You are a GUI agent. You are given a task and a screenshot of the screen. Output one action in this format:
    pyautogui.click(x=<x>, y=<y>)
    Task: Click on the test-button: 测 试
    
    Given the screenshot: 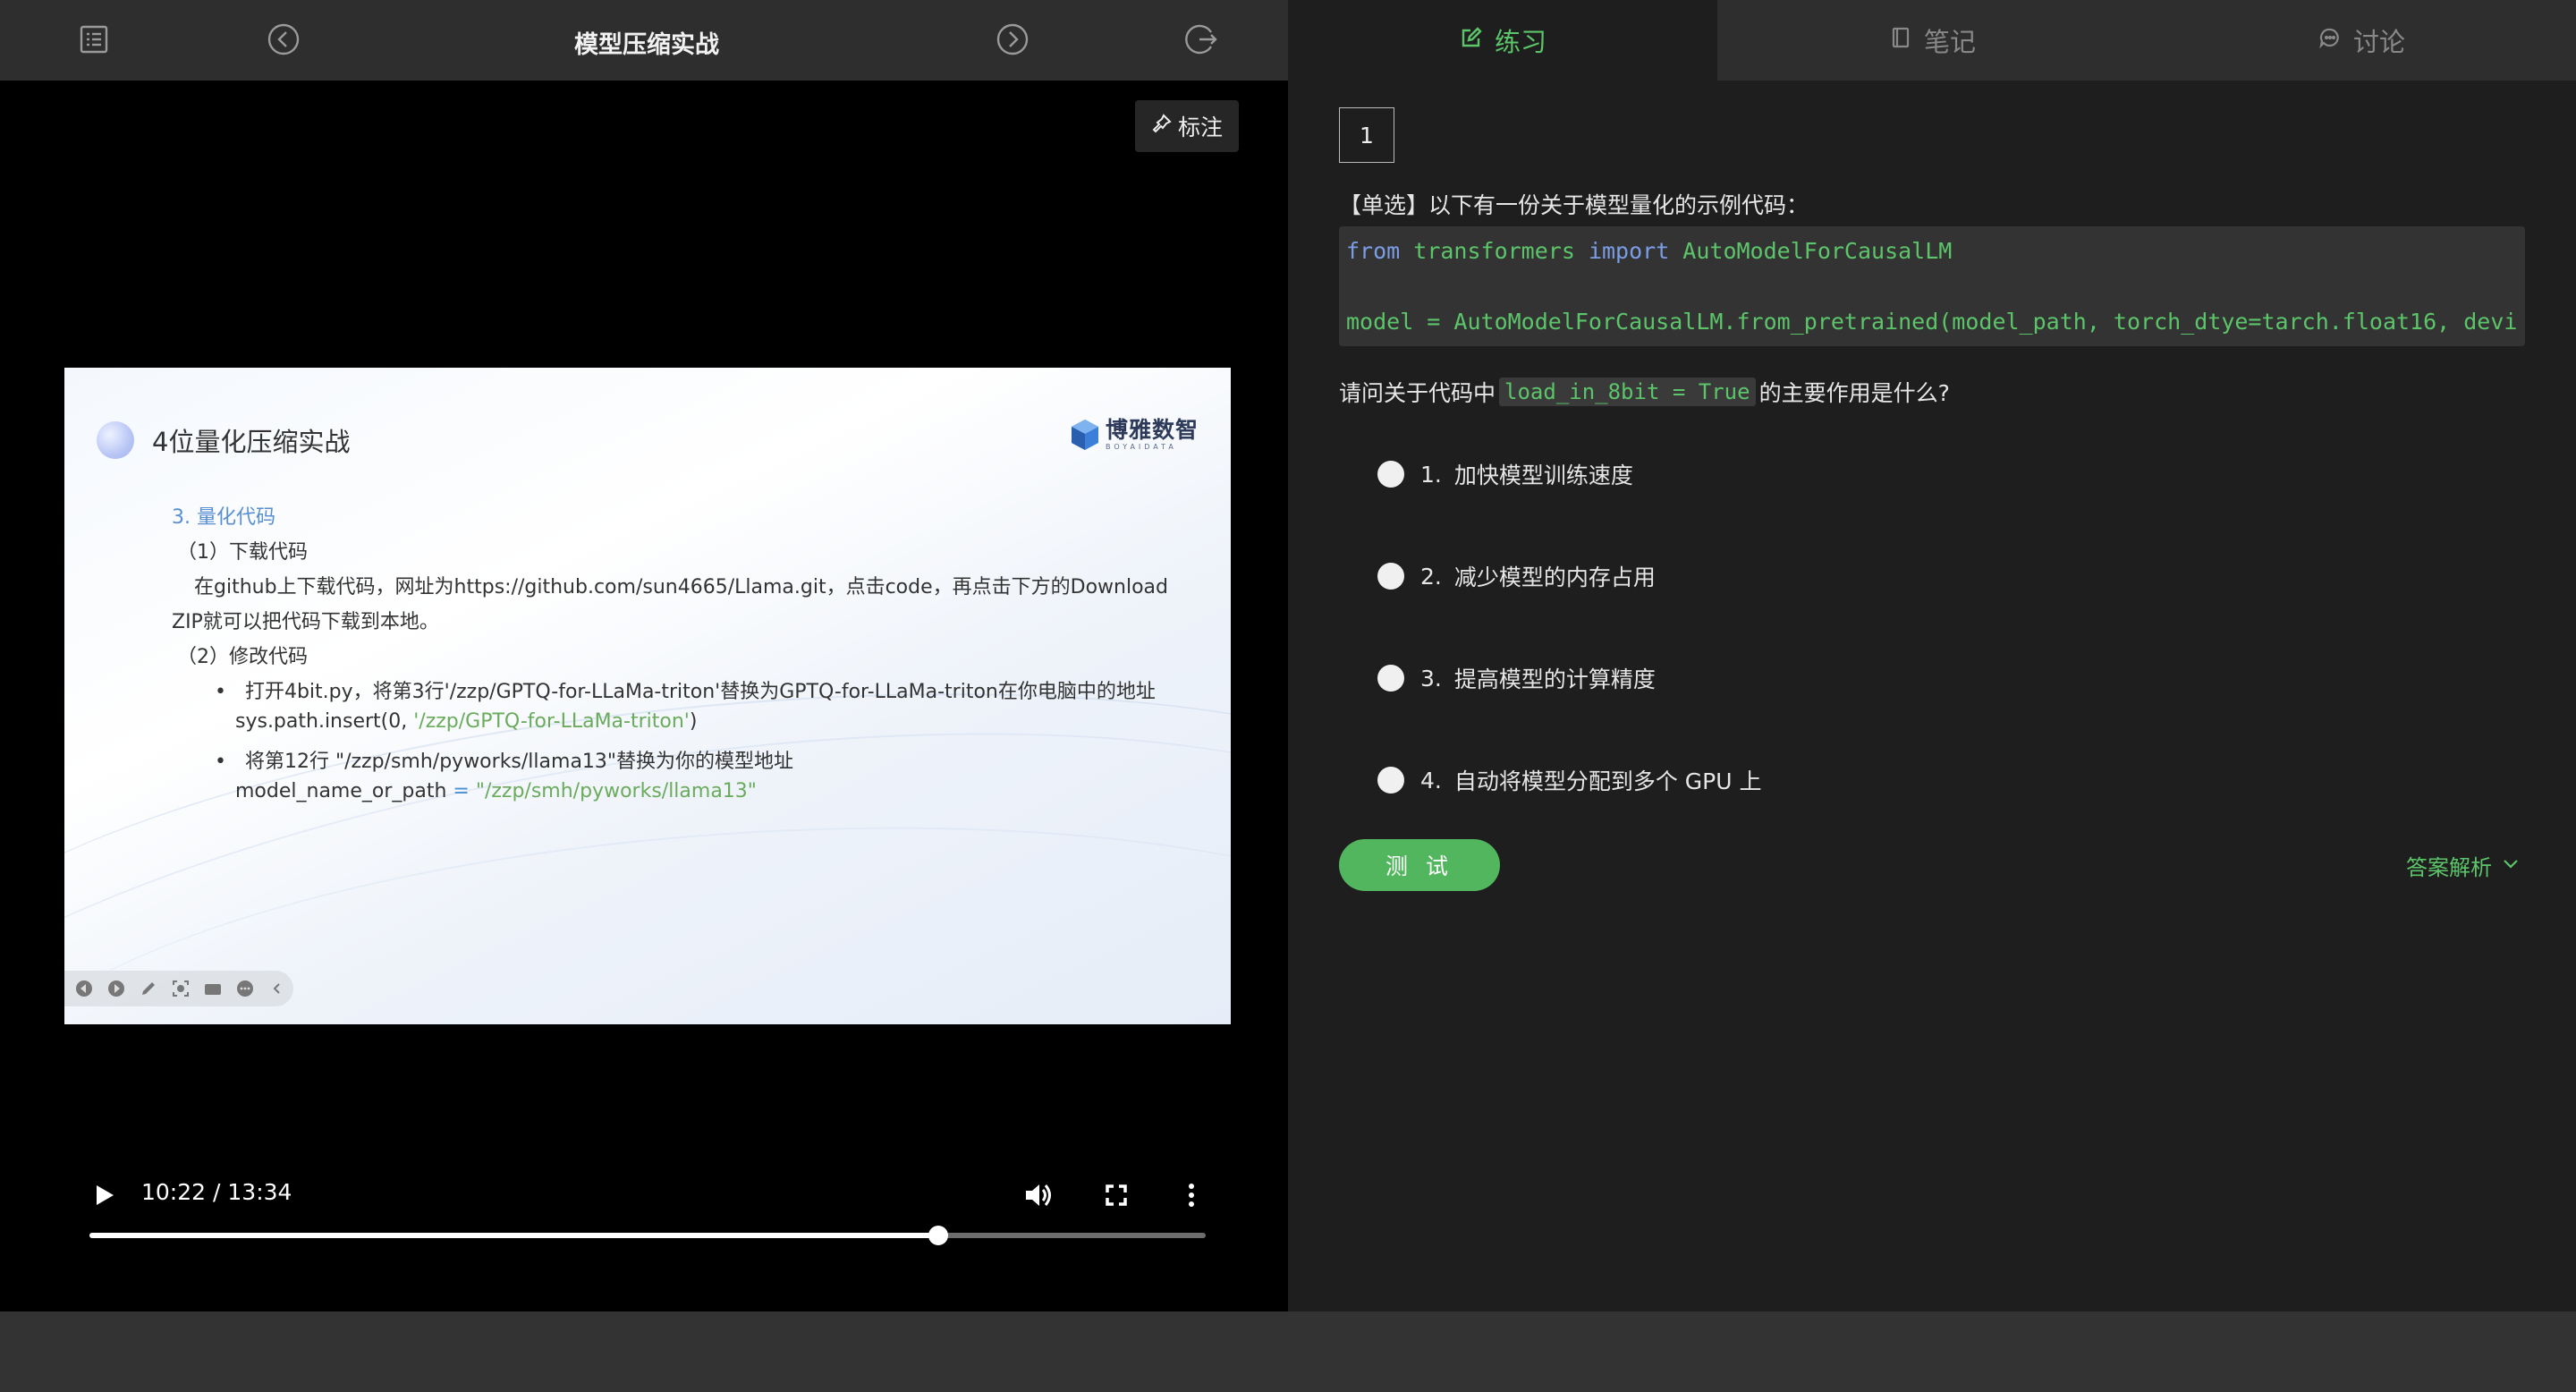 What is the action you would take?
    pyautogui.click(x=1419, y=865)
    